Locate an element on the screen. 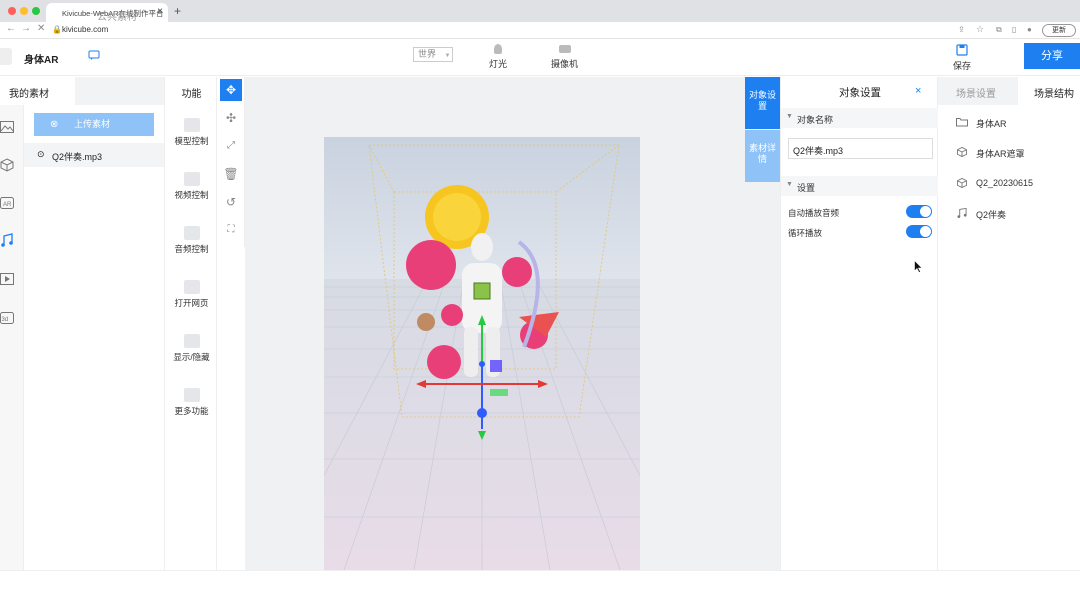  project-title: 身体AR is located at coordinates (41, 60).